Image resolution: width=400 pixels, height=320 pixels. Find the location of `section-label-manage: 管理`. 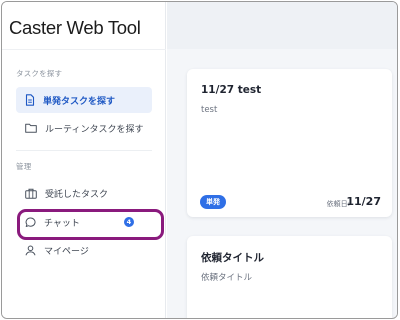

section-label-manage: 管理 is located at coordinates (24, 166).